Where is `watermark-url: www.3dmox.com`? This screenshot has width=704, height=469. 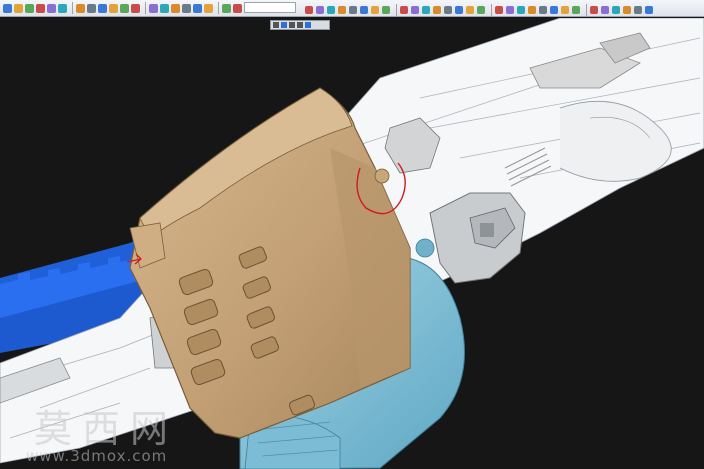
watermark-url: www.3dmox.com is located at coordinates (97, 456).